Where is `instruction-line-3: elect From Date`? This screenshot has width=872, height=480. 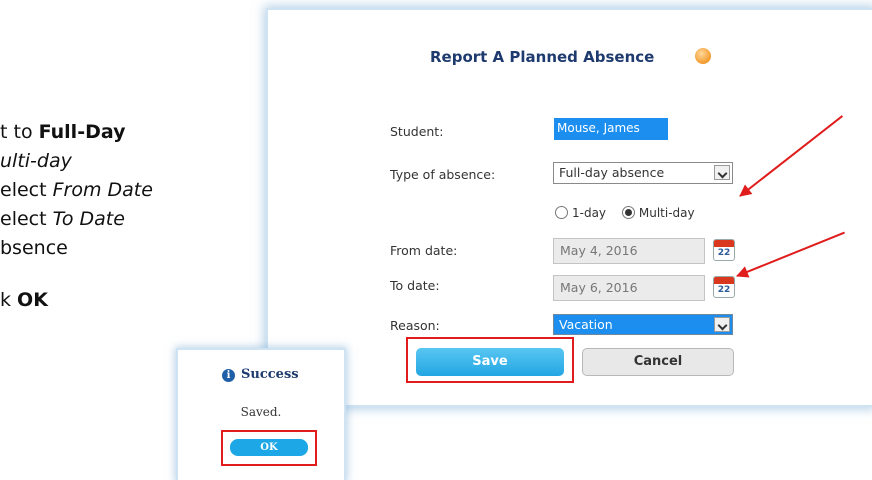 instruction-line-3: elect From Date is located at coordinates (76, 190).